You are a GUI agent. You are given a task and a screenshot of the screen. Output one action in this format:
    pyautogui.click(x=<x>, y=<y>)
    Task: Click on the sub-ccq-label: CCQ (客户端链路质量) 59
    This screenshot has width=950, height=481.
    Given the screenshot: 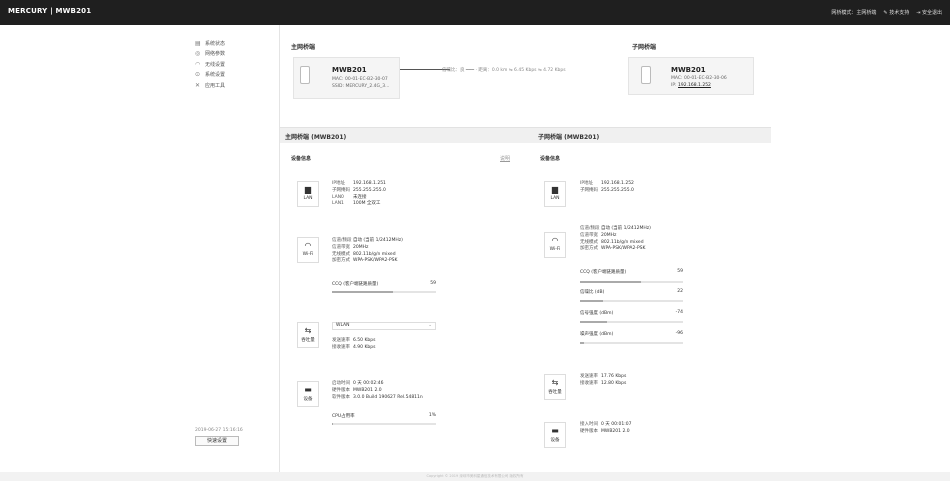 What is the action you would take?
    pyautogui.click(x=631, y=272)
    